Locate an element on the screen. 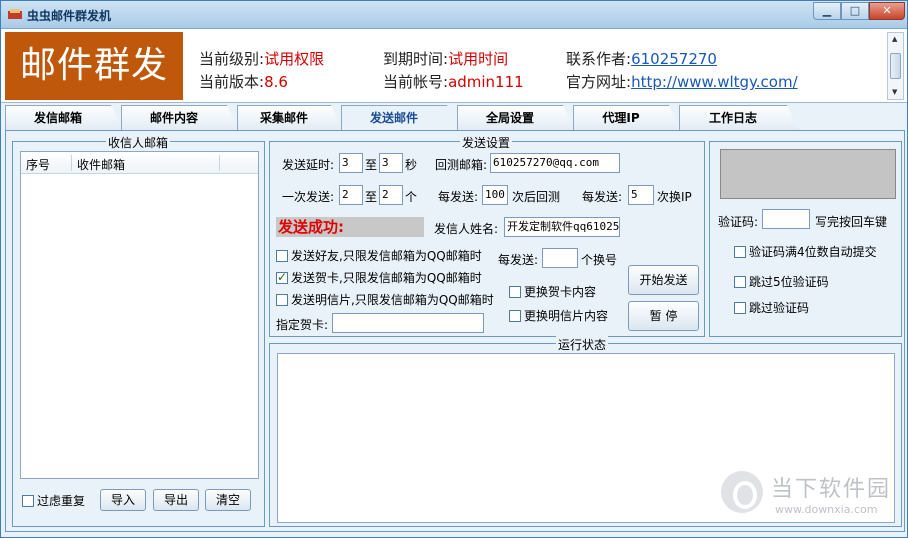 The height and width of the screenshot is (538, 908). card-label: 指定贺卡: is located at coordinates (302, 325).